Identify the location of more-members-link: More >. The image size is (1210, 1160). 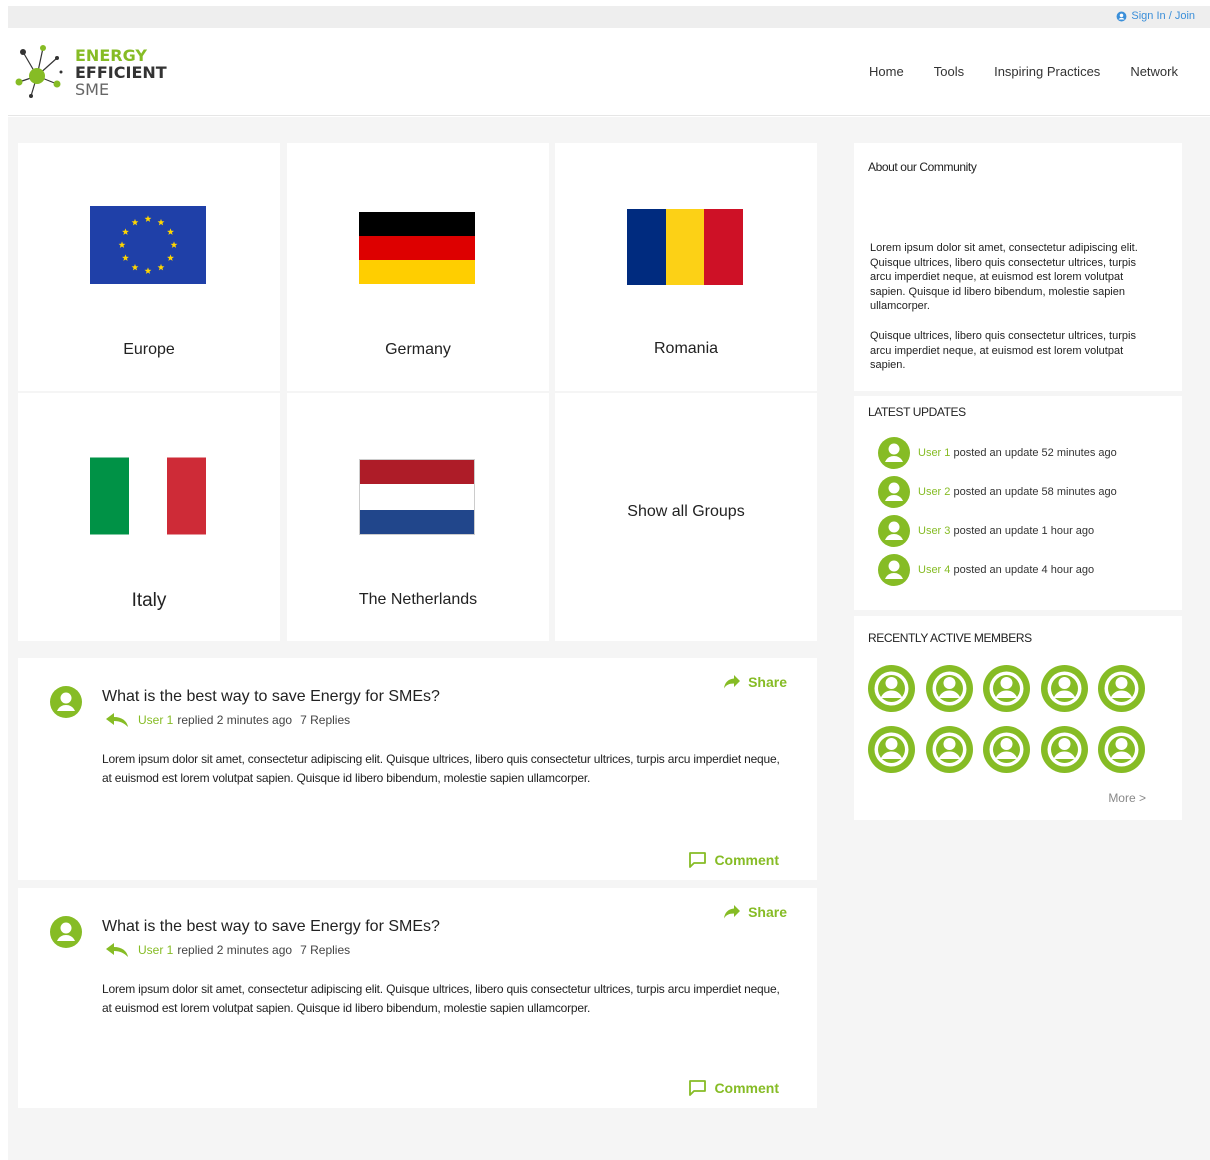
(1127, 798).